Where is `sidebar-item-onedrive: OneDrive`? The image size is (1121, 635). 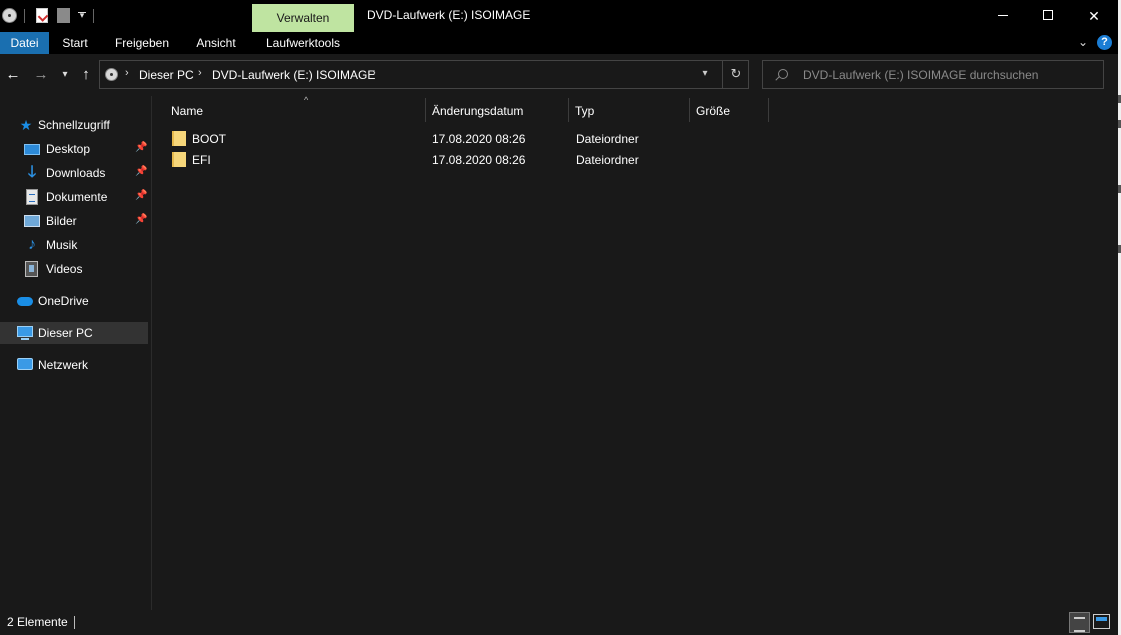 sidebar-item-onedrive: OneDrive is located at coordinates (74, 301).